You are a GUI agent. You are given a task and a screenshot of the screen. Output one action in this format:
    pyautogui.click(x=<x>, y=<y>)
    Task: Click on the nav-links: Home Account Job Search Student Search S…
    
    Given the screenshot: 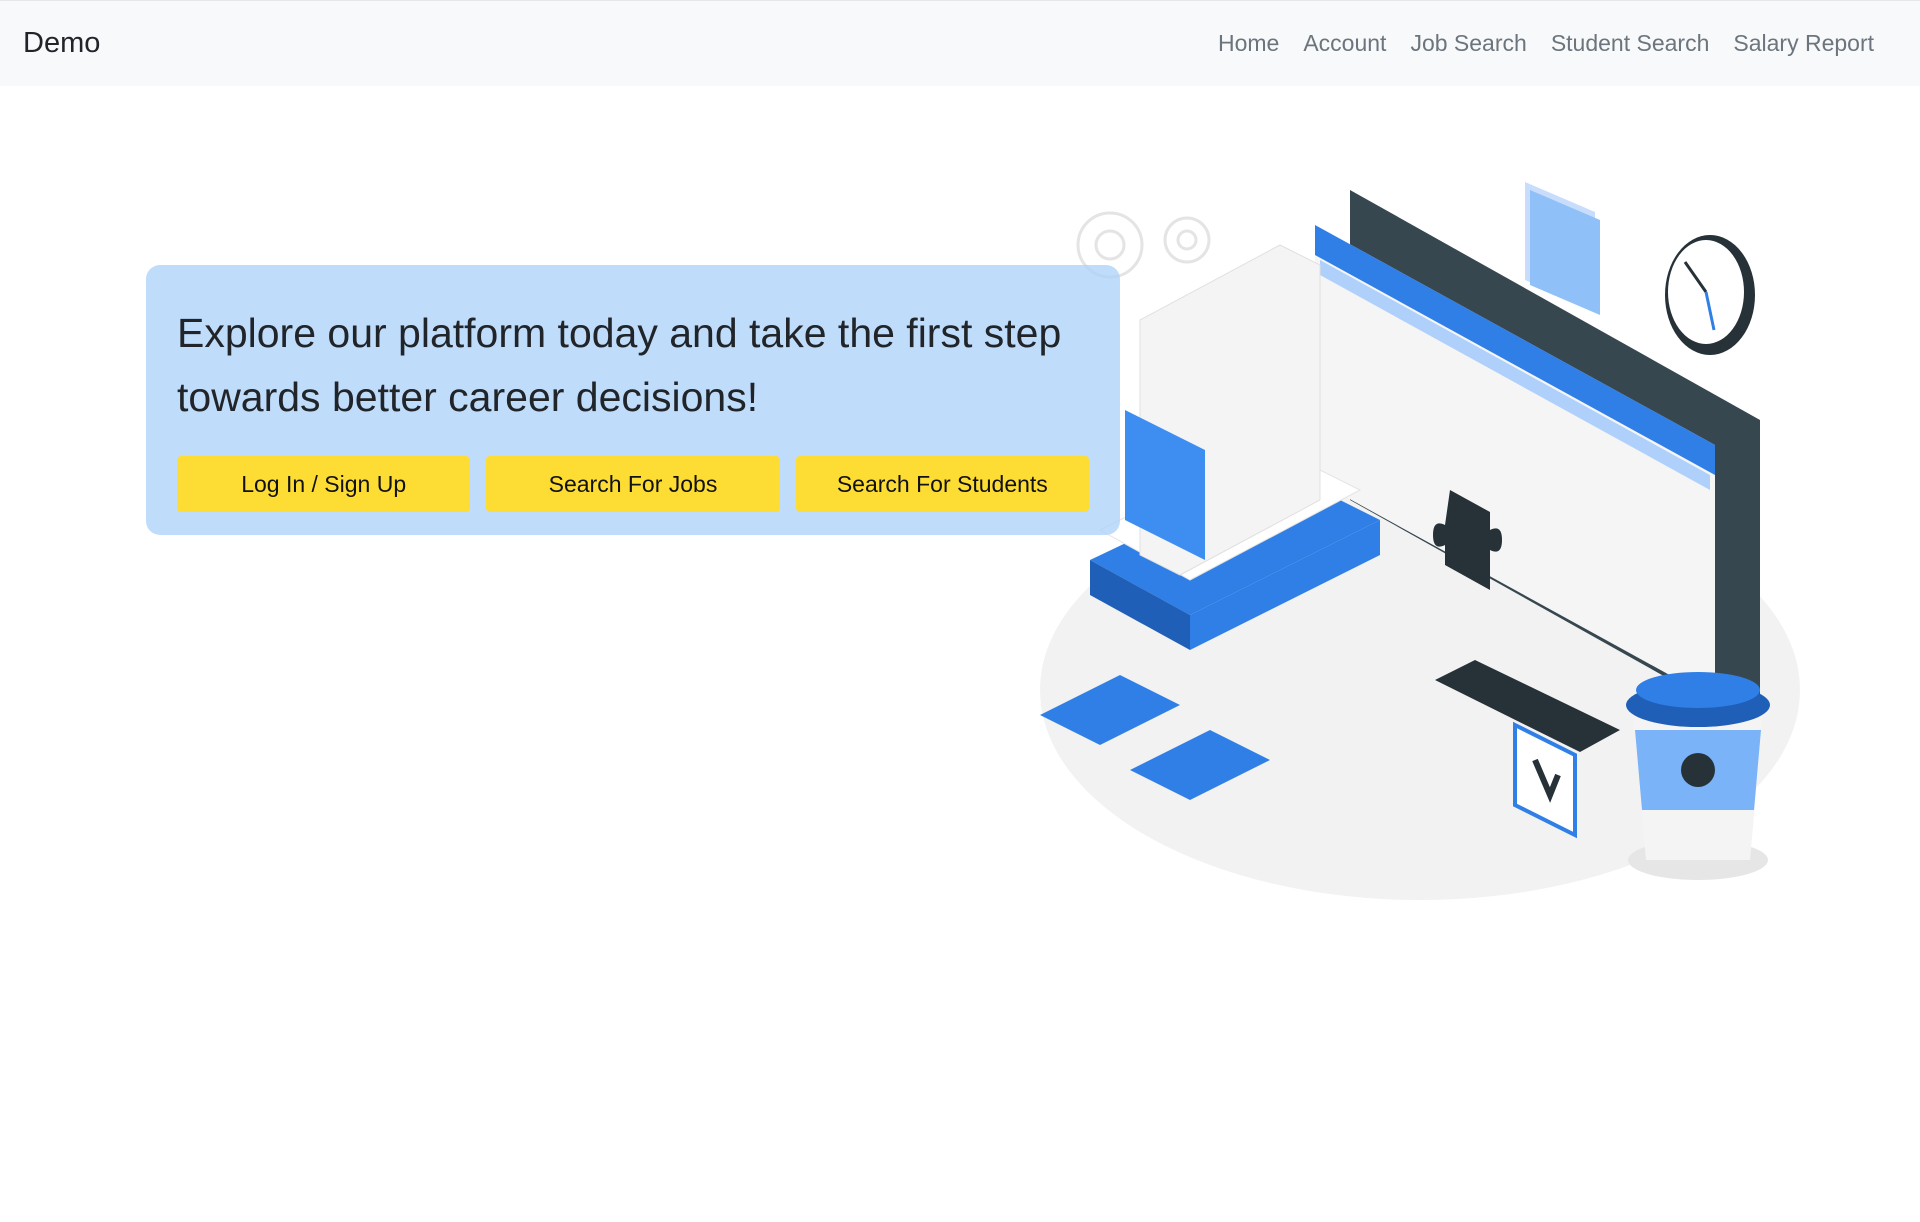 What is the action you would take?
    pyautogui.click(x=1546, y=43)
    